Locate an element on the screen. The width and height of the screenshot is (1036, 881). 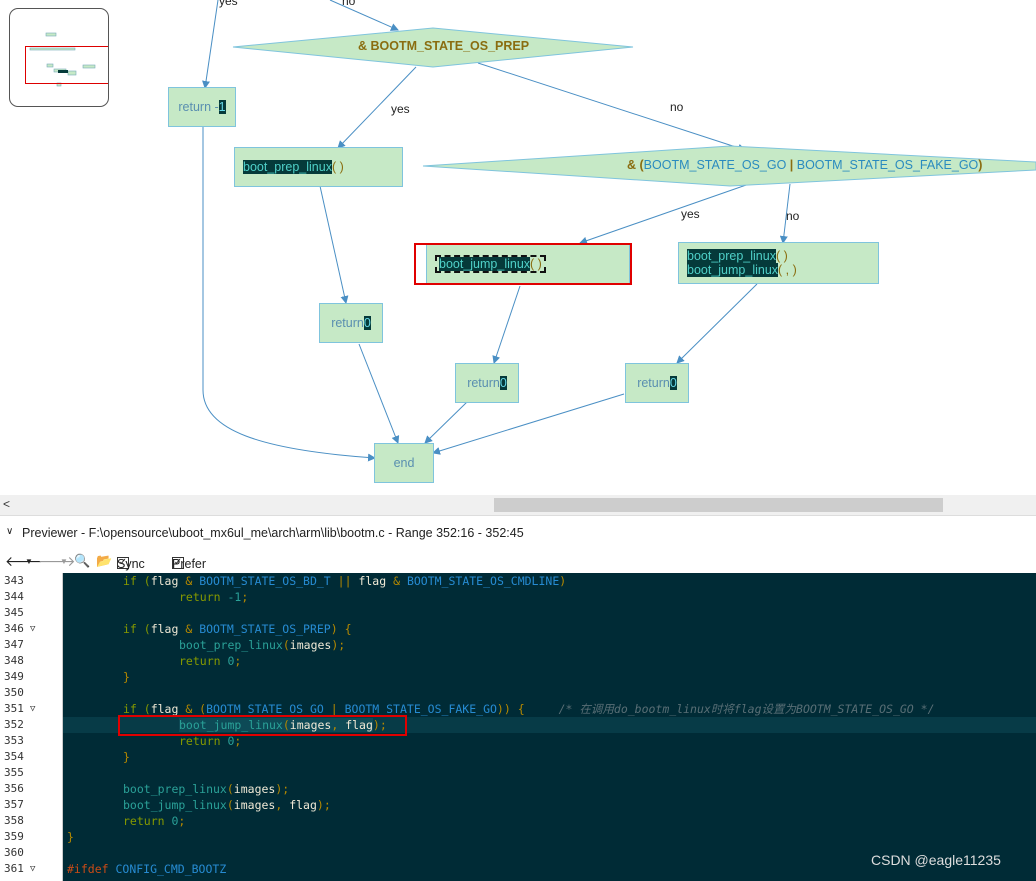
line-number-text: 349 is located at coordinates (14, 676).